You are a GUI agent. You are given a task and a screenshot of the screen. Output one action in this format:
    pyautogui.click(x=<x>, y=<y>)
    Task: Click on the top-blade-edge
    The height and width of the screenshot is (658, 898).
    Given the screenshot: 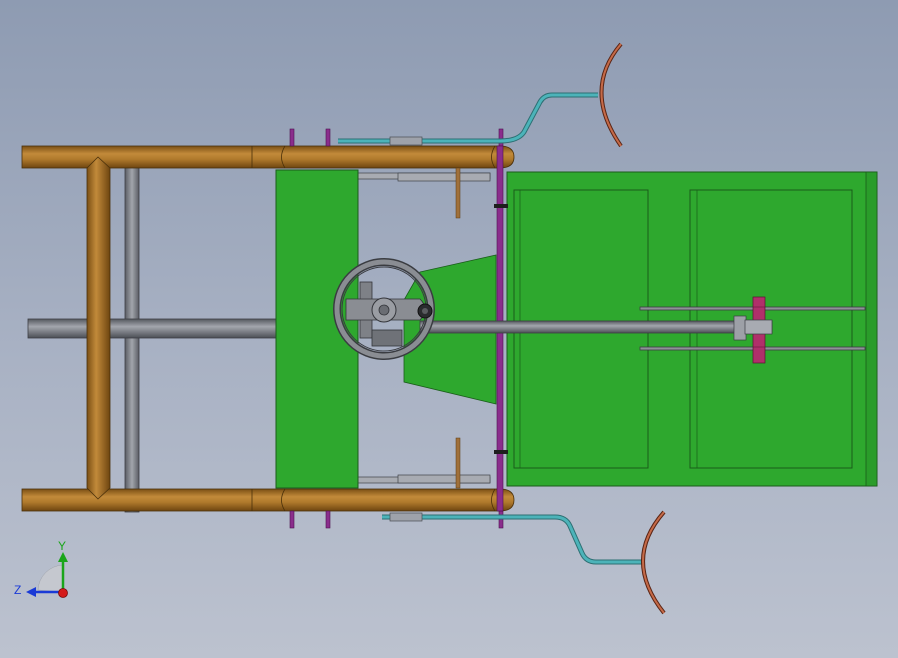 What is the action you would take?
    pyautogui.click(x=611, y=95)
    